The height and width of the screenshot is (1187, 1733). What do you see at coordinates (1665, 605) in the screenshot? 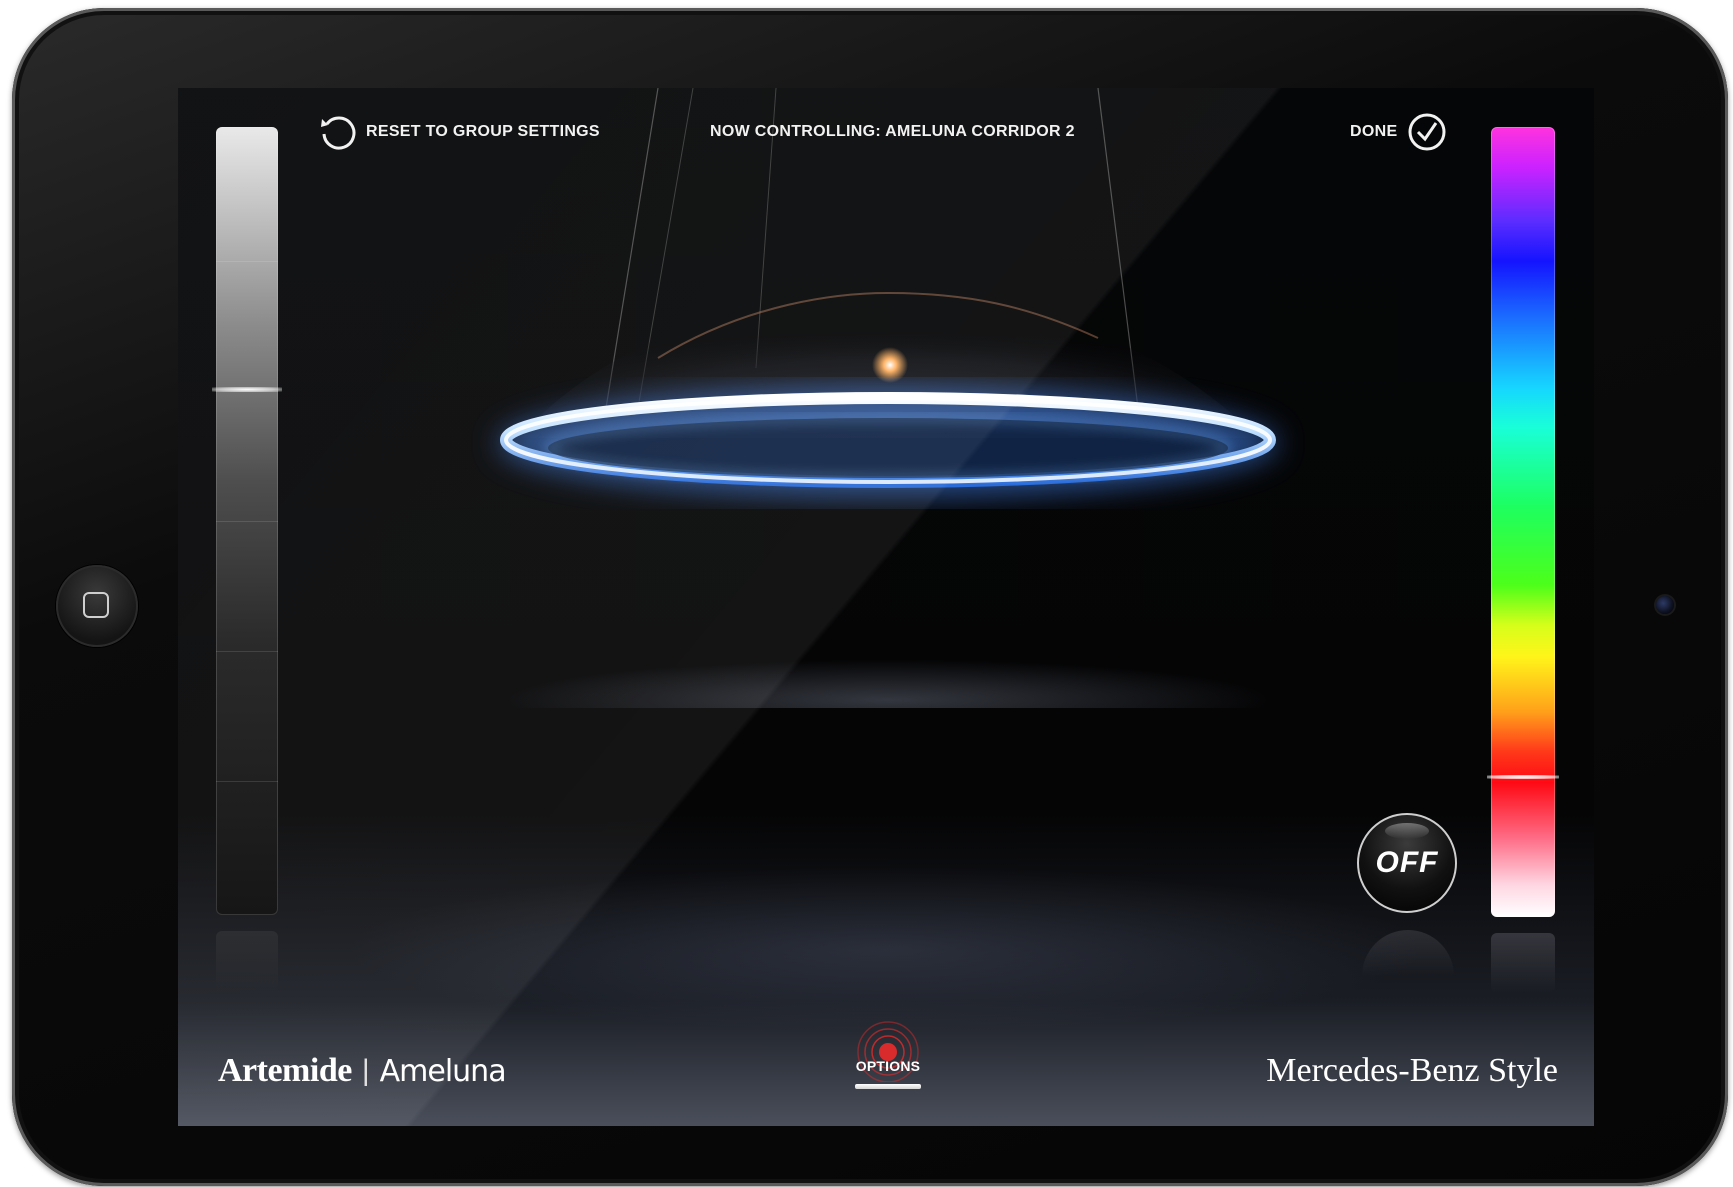
I see `front-camera` at bounding box center [1665, 605].